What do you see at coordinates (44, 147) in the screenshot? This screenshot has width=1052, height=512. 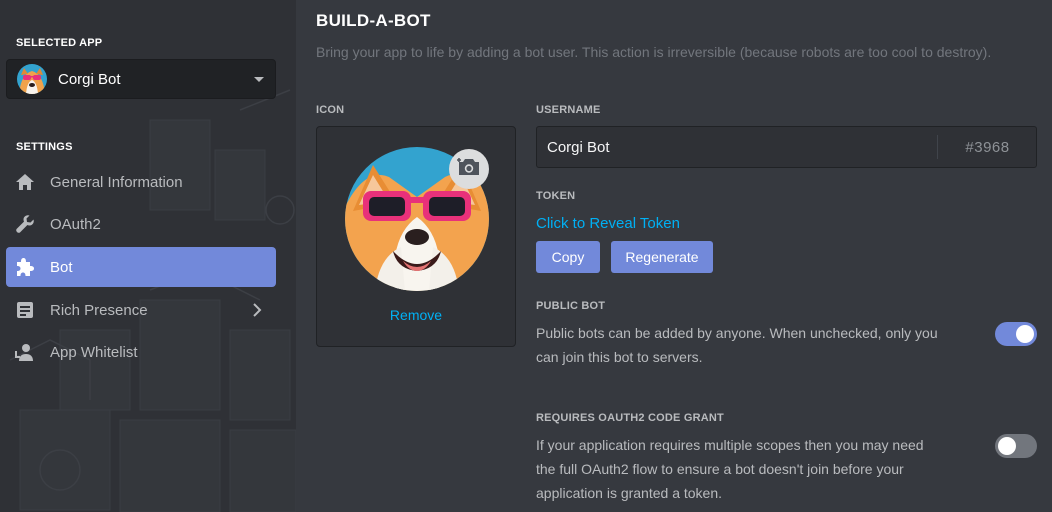 I see `settings-label: SETTINGS` at bounding box center [44, 147].